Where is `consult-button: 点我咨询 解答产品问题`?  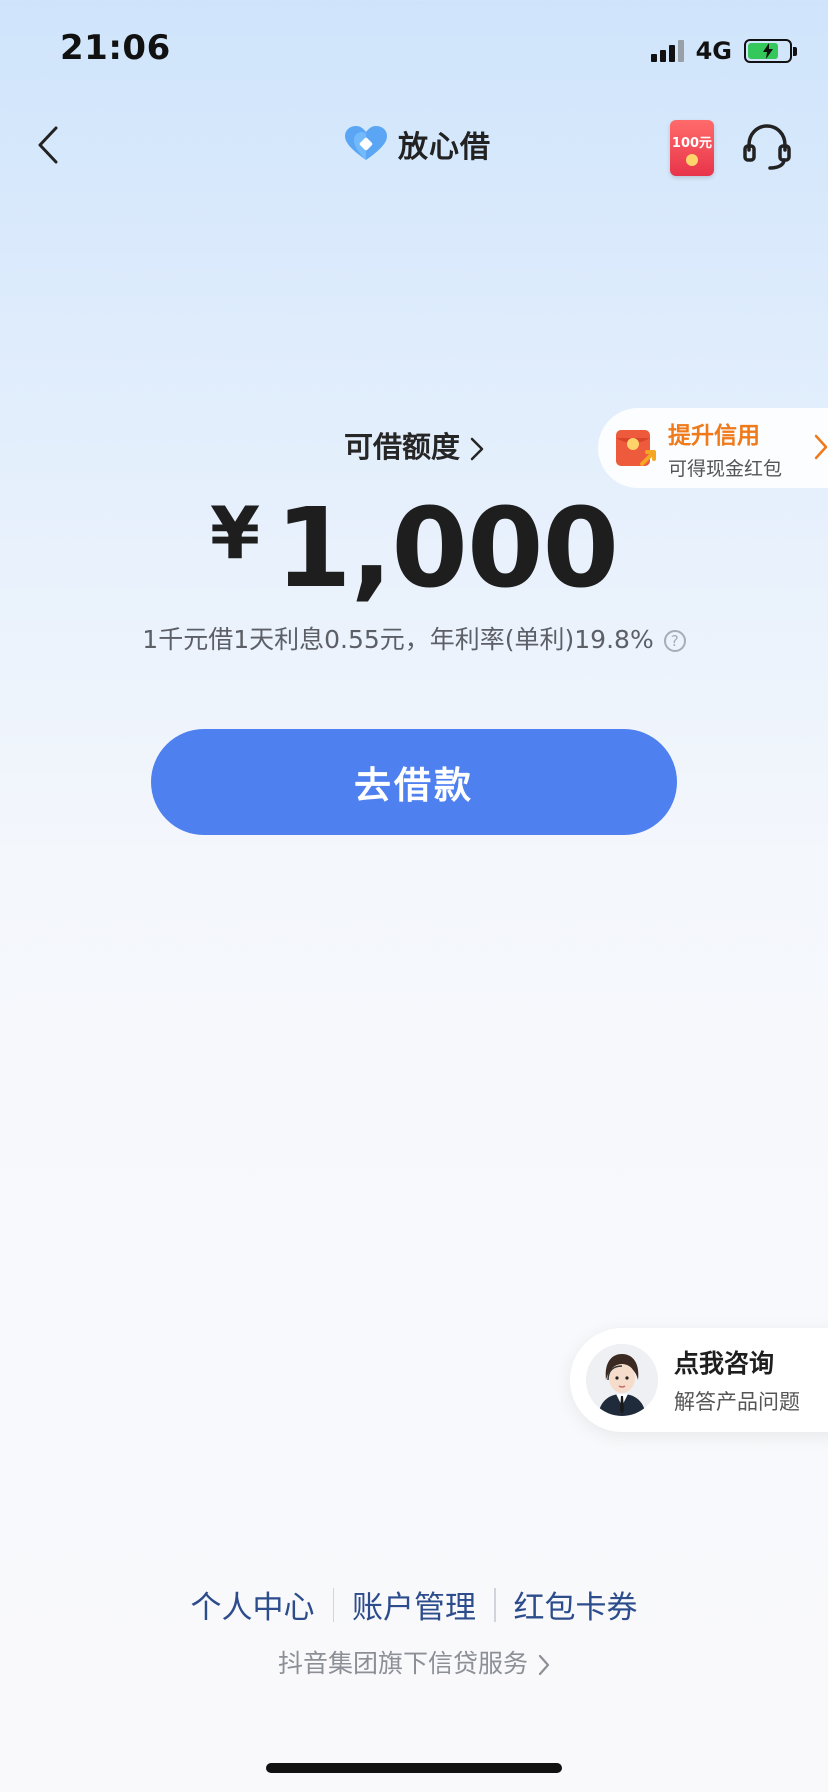
consult-button: 点我咨询 解答产品问题 is located at coordinates (699, 1380).